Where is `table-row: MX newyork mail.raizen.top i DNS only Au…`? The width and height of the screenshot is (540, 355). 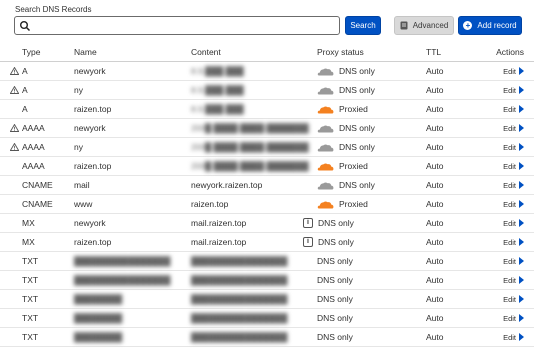 table-row: MX newyork mail.raizen.top i DNS only Au… is located at coordinates (267, 223).